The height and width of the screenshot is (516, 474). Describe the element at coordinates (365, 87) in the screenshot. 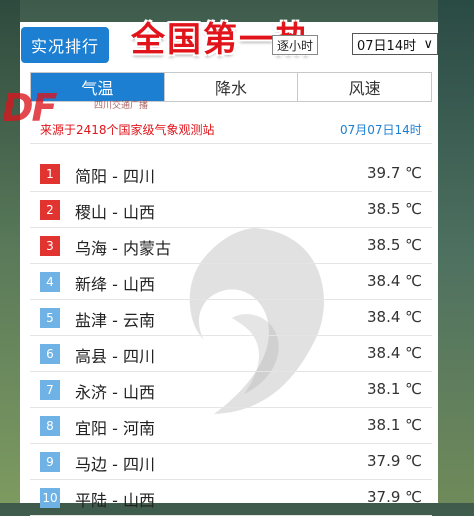

I see `tab-wind-speed: 风速` at that location.